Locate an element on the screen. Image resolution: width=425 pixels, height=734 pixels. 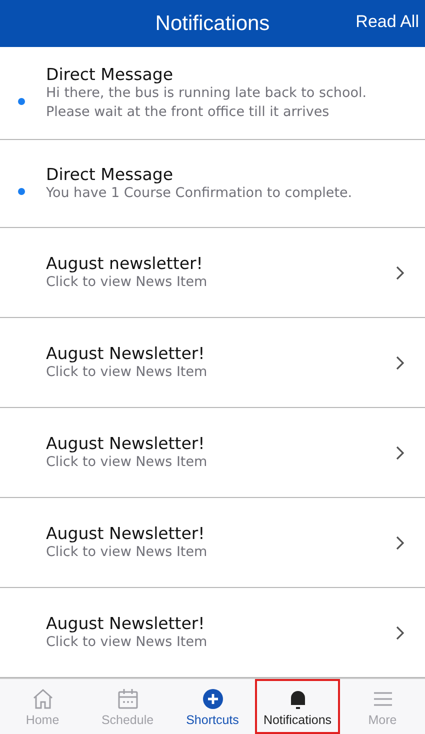
notification-item: Direct Message You have 1 Course Confirmation to complete. is located at coordinates (212, 184).